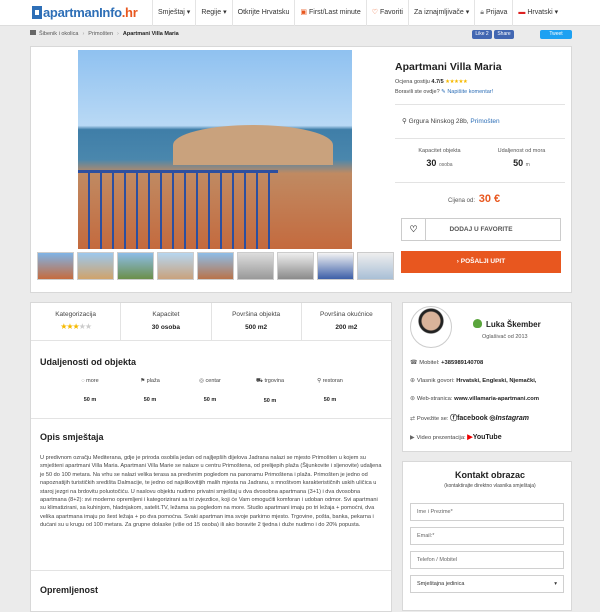 The width and height of the screenshot is (600, 612). Describe the element at coordinates (37, 12) in the screenshot. I see `logo-icon` at that location.